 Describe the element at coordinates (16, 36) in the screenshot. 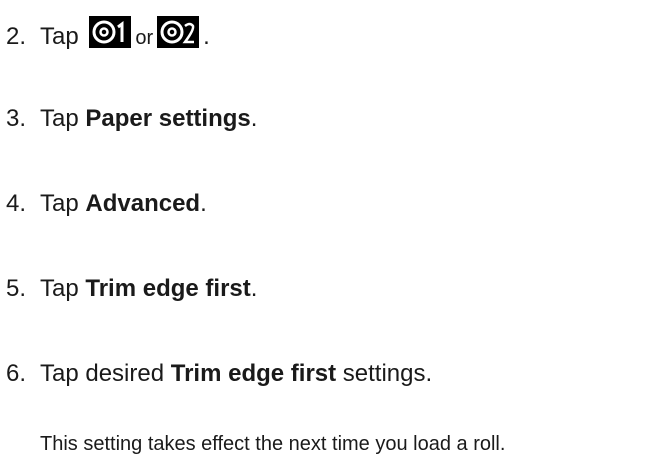

I see `step-number: 2.` at that location.